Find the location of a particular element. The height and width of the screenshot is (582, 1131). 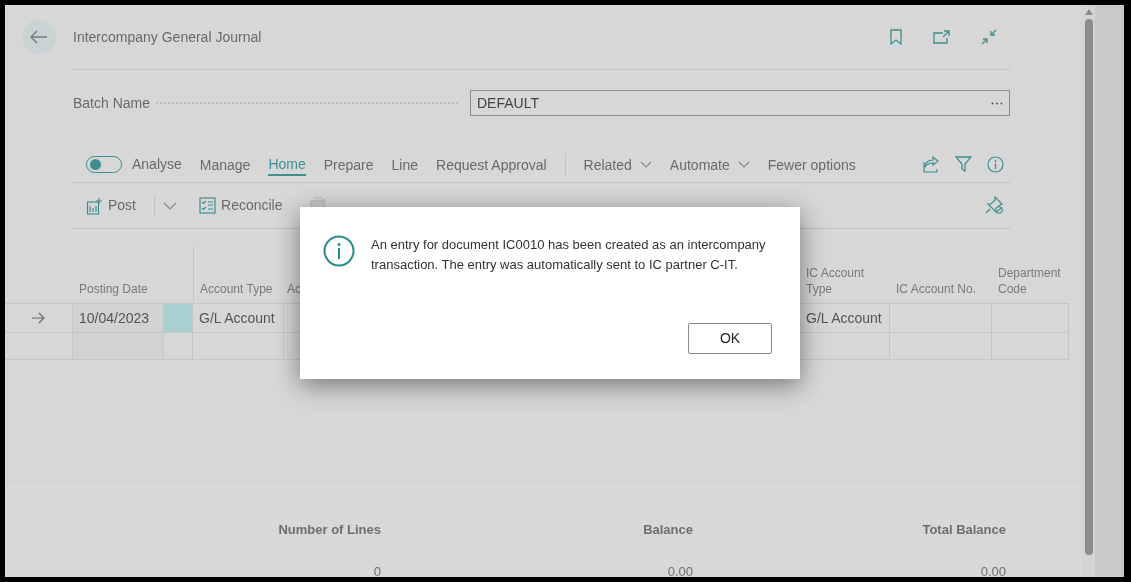

current-row-arrow-icon is located at coordinates (38, 318).